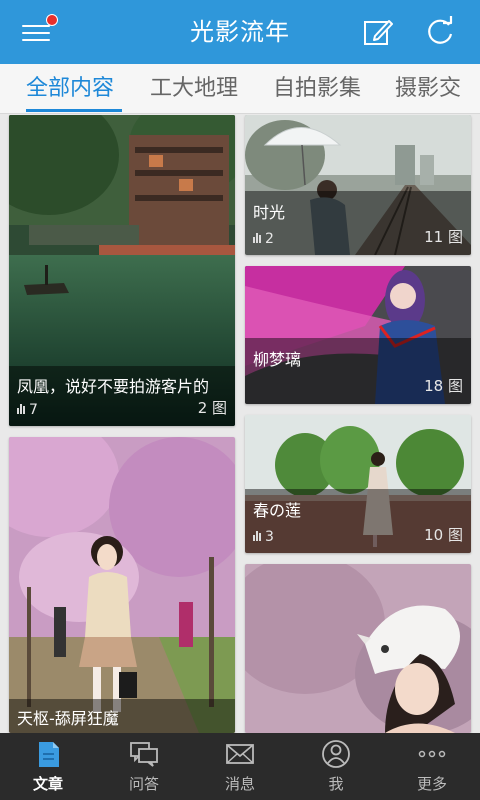 This screenshot has height=800, width=480. What do you see at coordinates (263, 239) in the screenshot?
I see `view-count: 2` at bounding box center [263, 239].